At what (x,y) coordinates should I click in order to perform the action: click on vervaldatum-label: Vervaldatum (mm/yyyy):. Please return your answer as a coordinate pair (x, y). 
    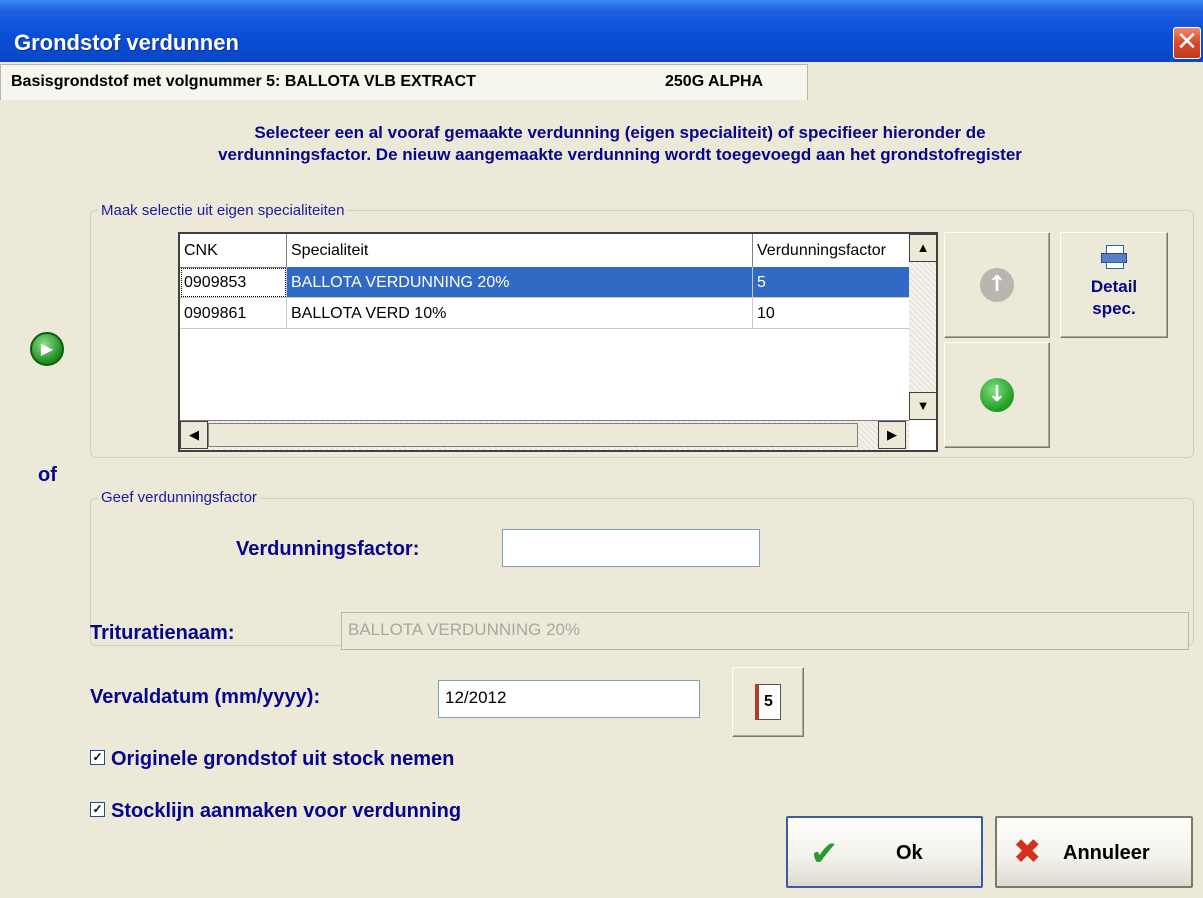
    Looking at the image, I should click on (205, 697).